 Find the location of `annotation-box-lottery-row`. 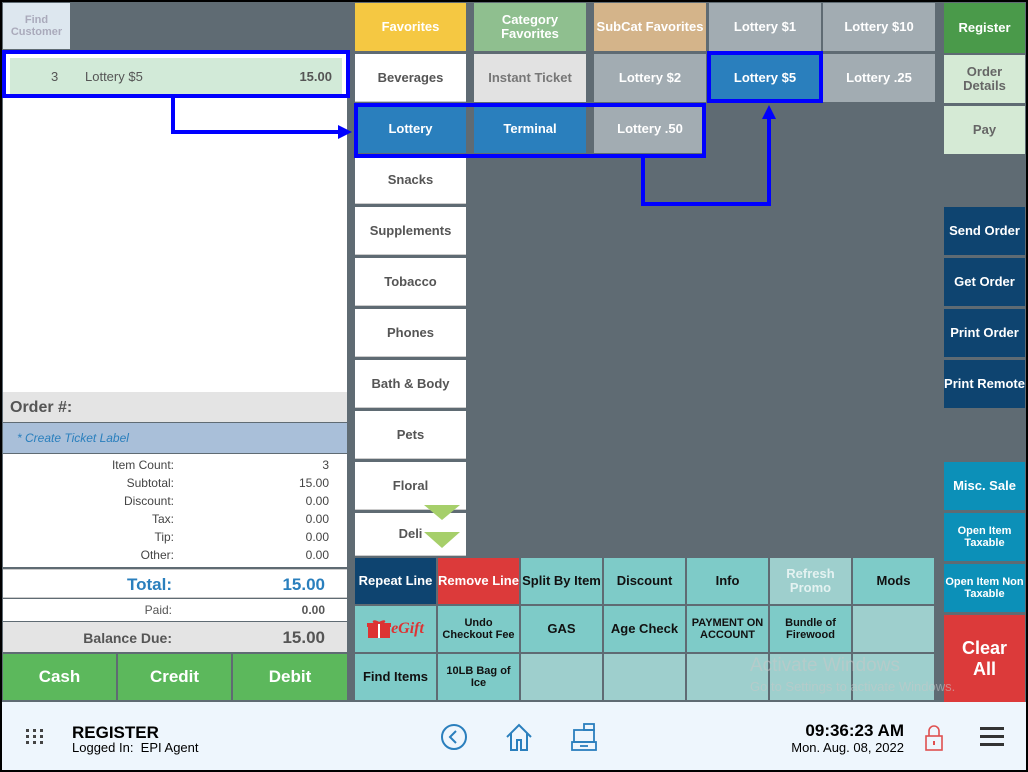

annotation-box-lottery-row is located at coordinates (530, 130).